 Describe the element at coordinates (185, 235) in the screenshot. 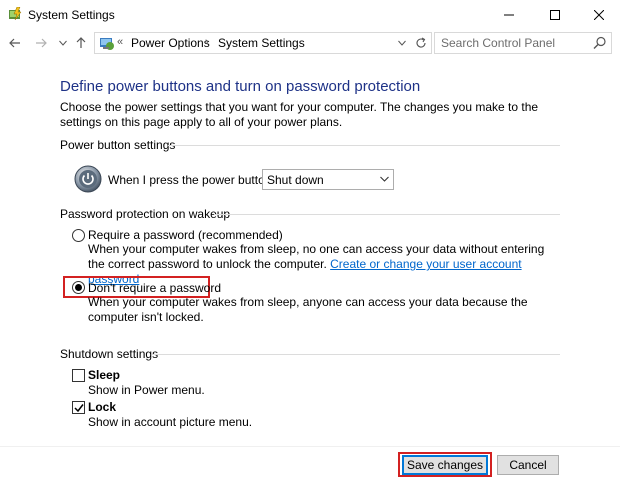

I see `require-password-label: Require a password (recommended)` at that location.